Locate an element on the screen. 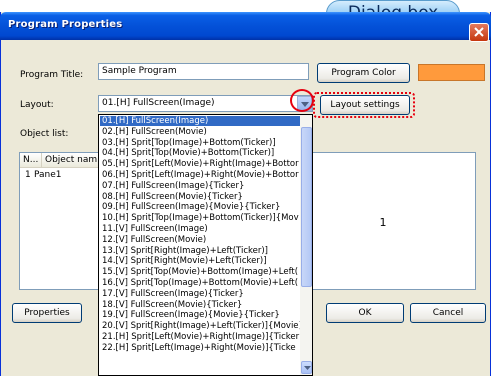  properties-button: Properties is located at coordinates (47, 313).